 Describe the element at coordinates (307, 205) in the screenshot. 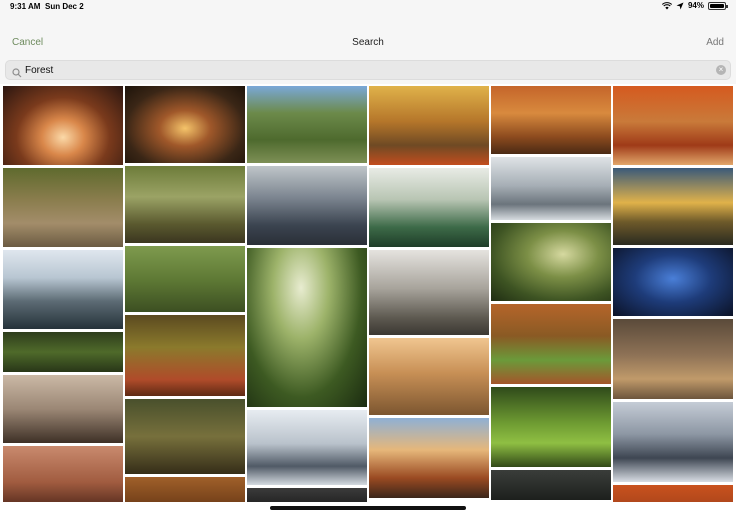

I see `result-image-misty-forest-road` at that location.